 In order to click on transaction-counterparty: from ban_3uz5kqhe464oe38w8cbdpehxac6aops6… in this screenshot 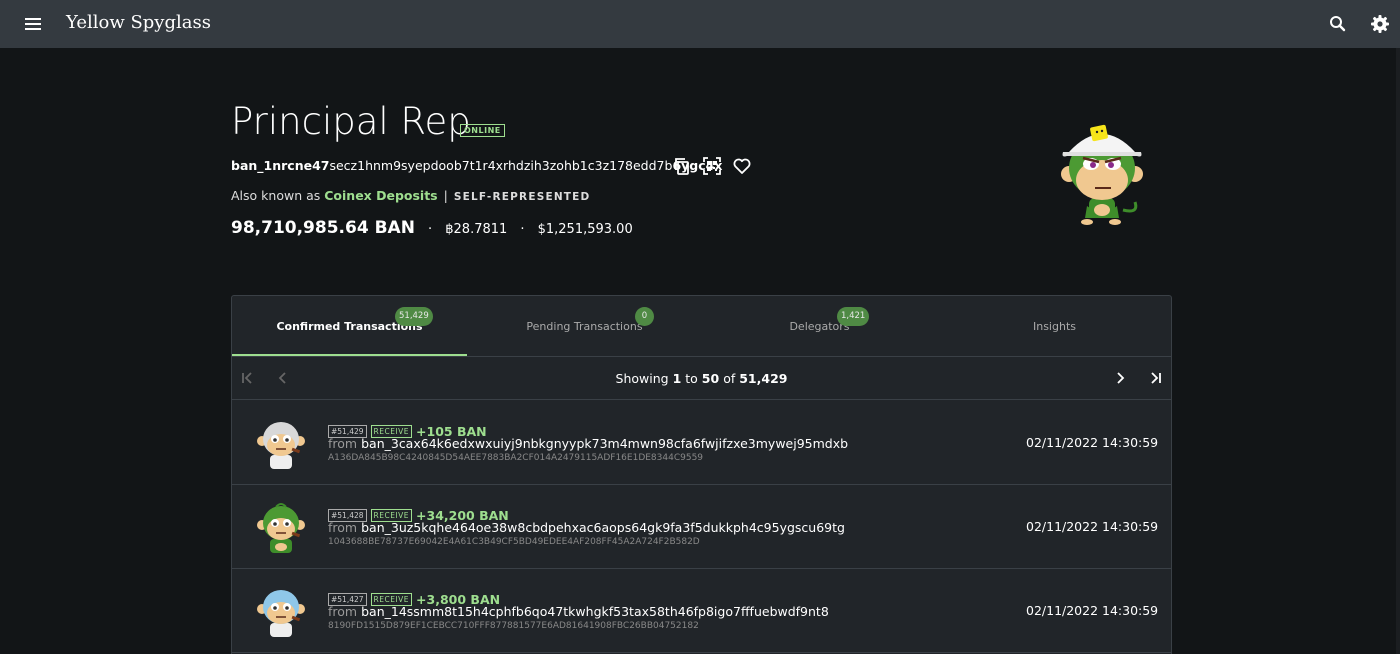, I will do `click(586, 527)`.